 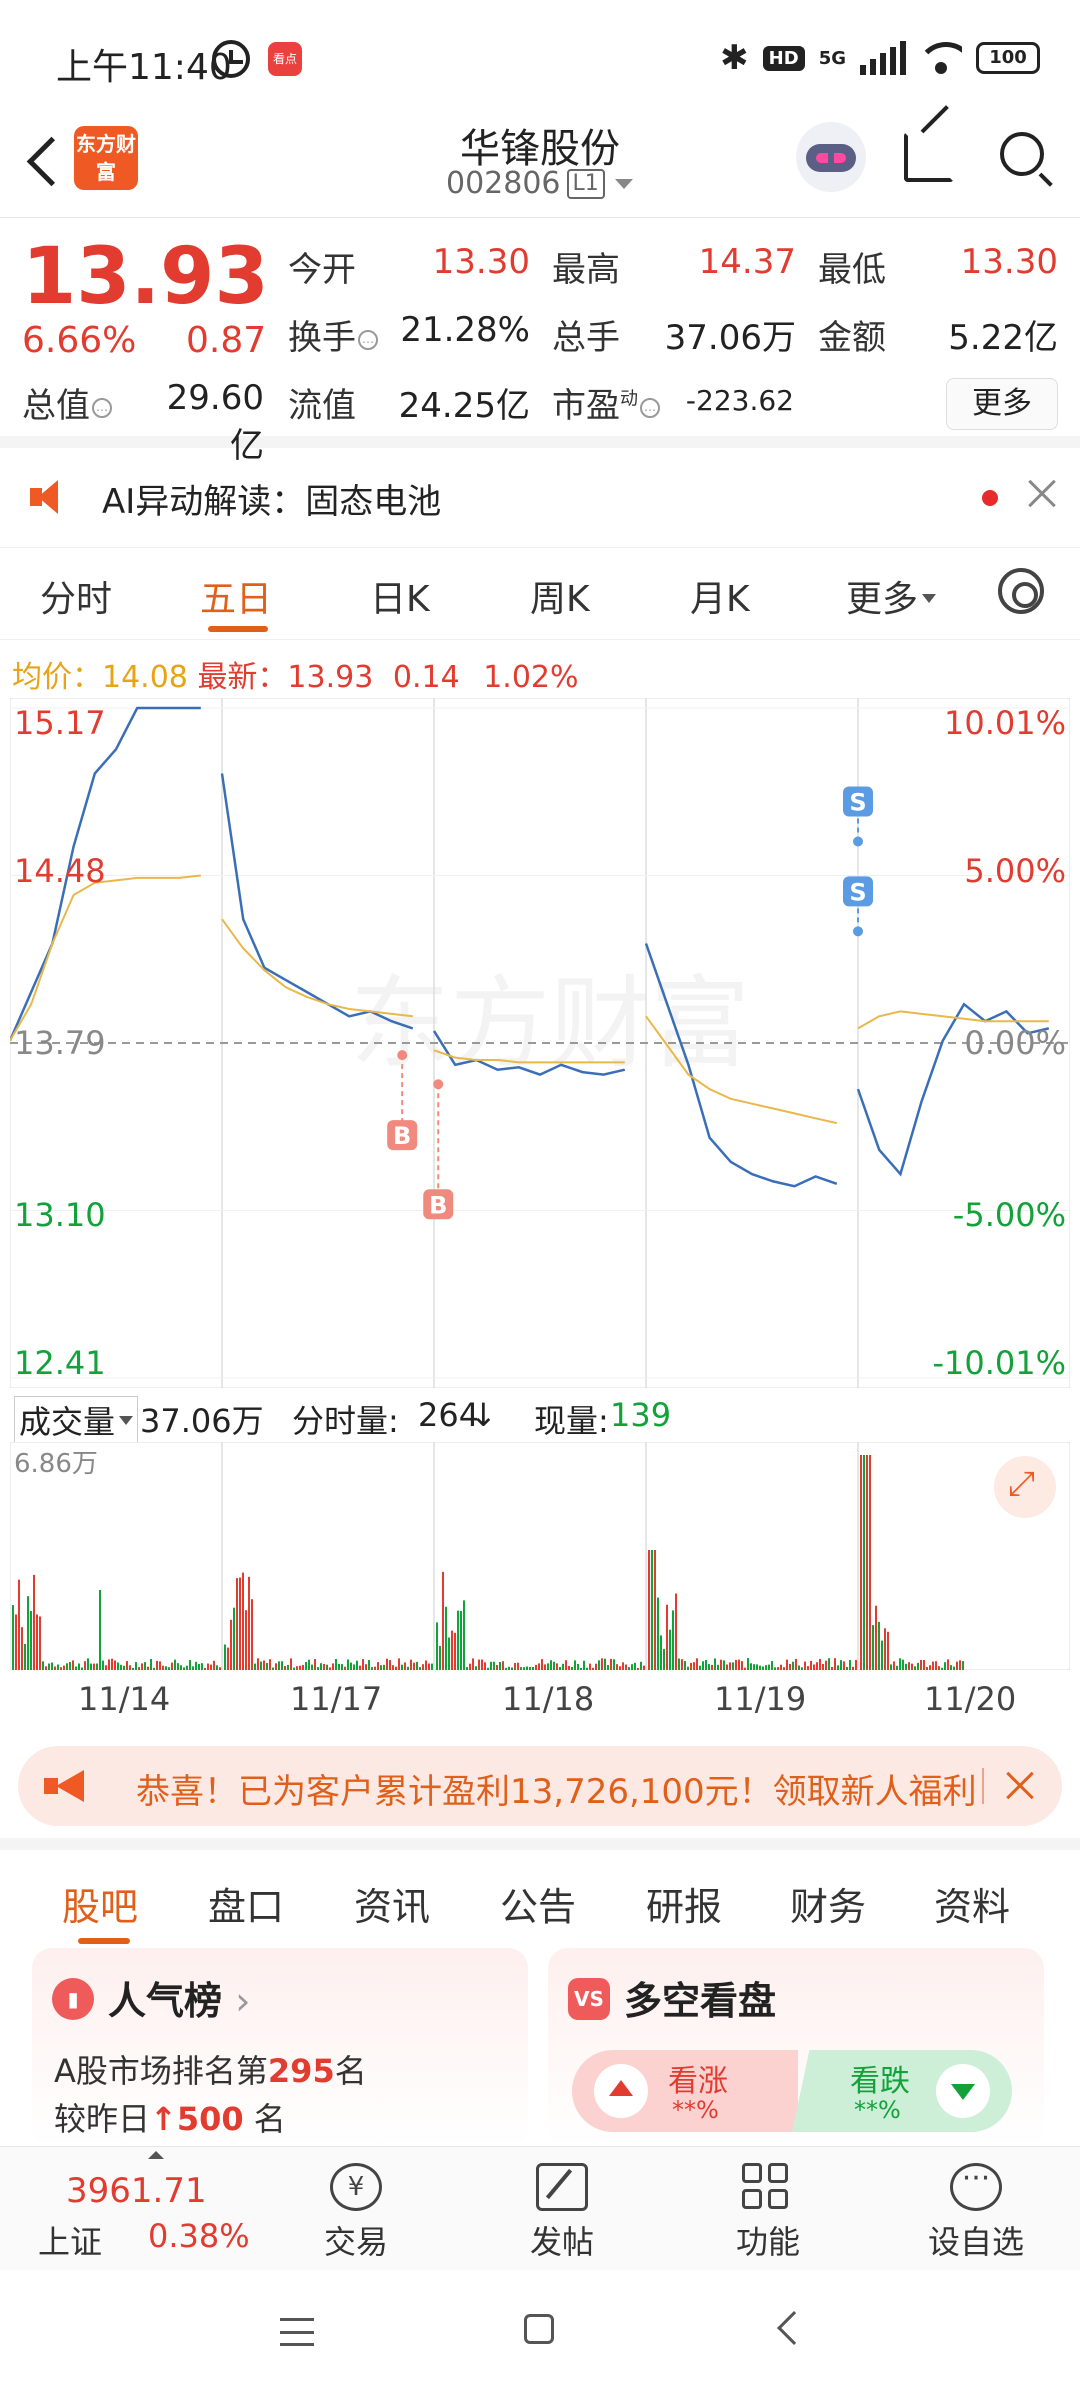 I want to click on edit-post-icon, so click(x=562, y=2187).